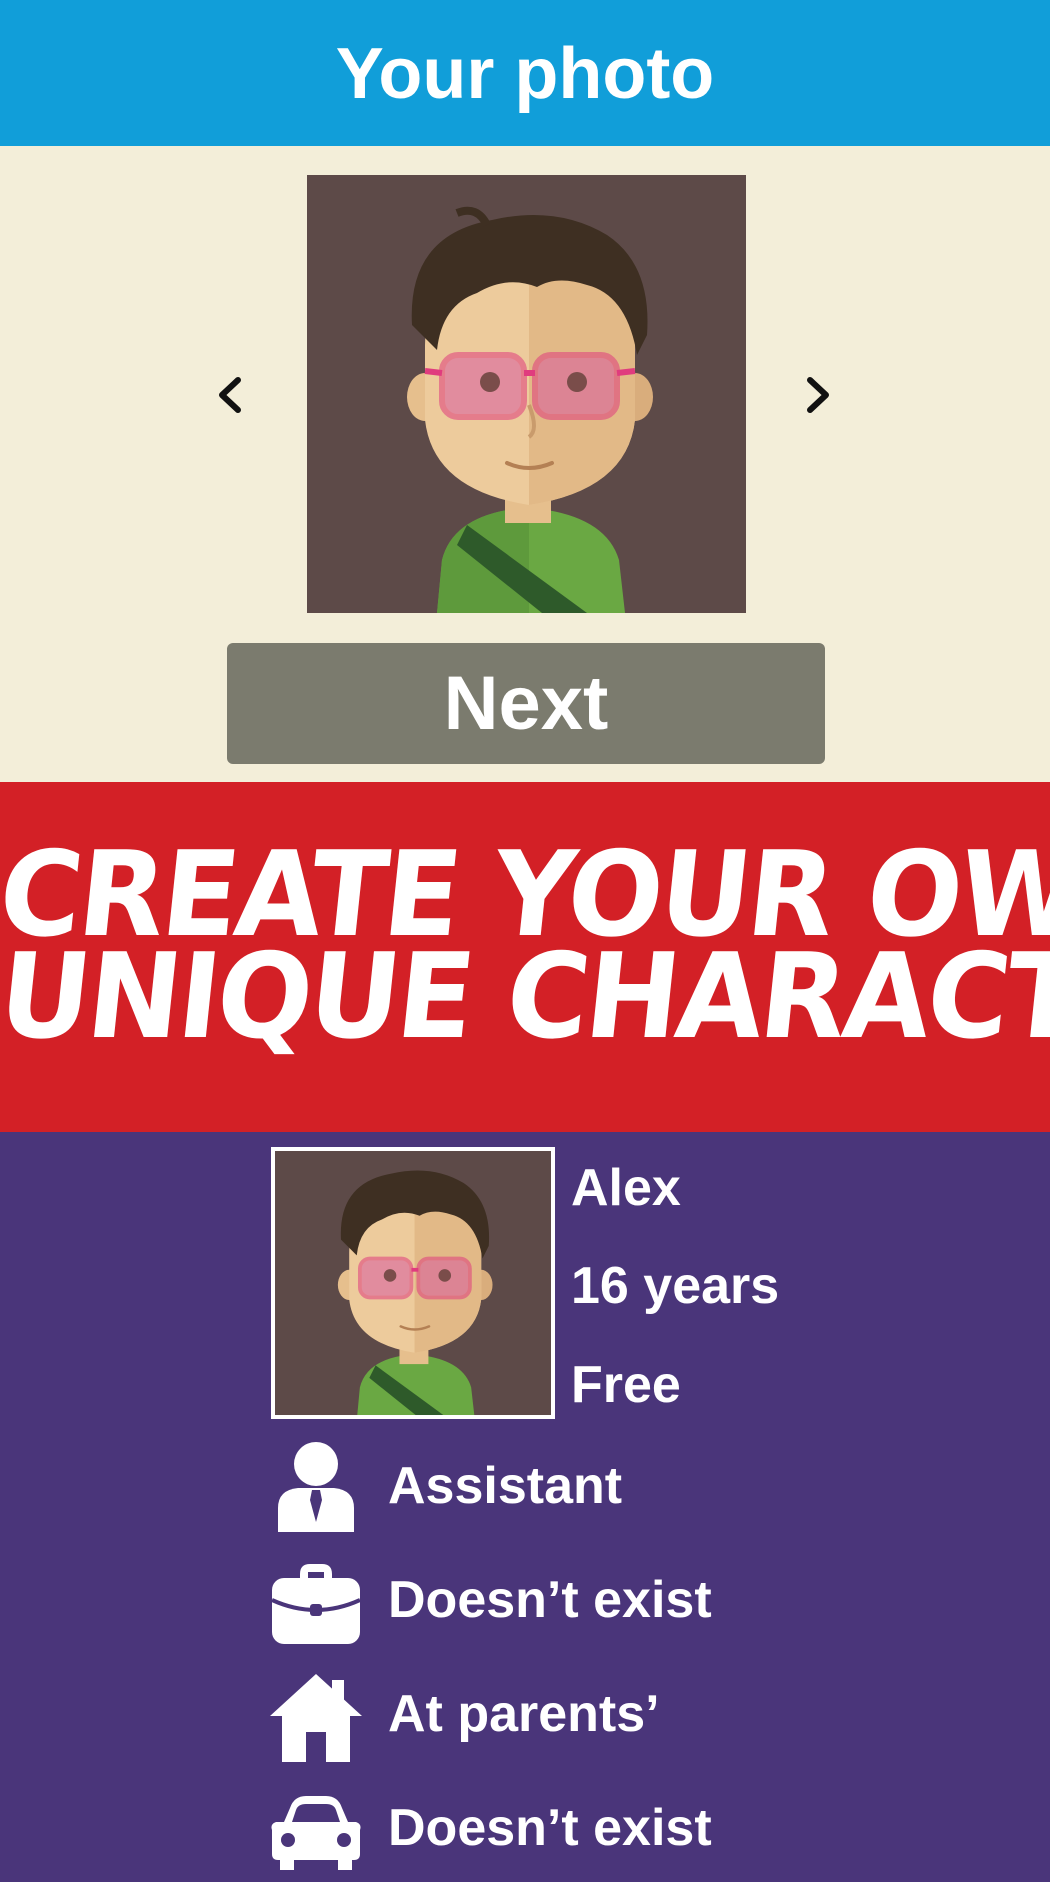 This screenshot has width=1050, height=1882. I want to click on page-title: Your photo, so click(525, 74).